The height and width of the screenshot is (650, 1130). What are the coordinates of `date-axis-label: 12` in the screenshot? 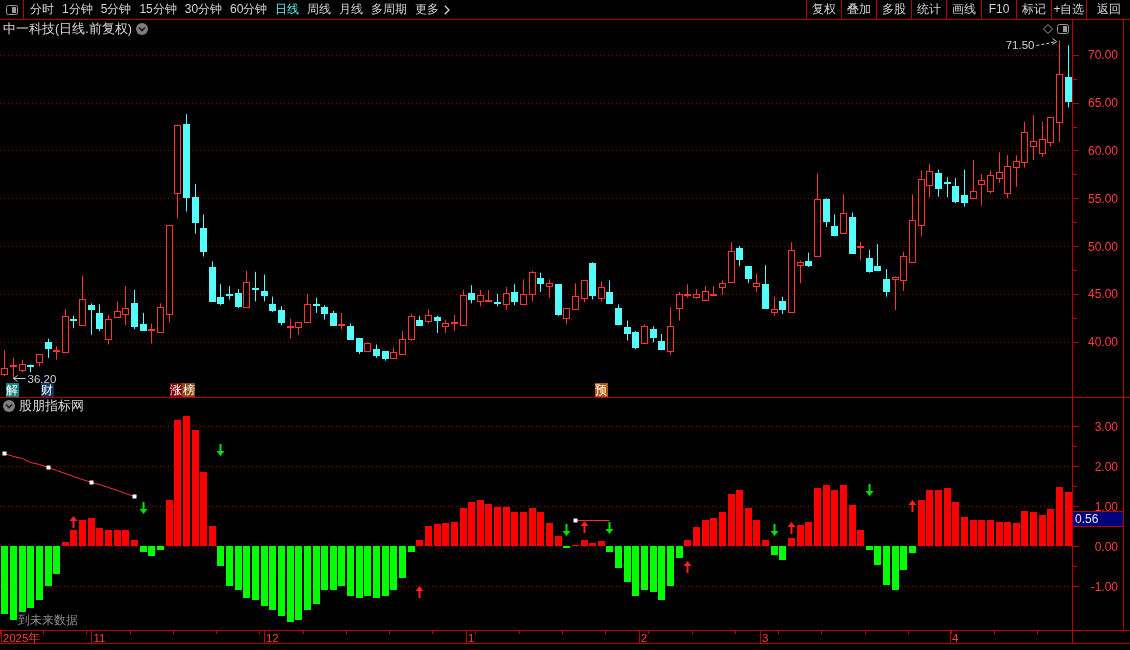 It's located at (272, 637).